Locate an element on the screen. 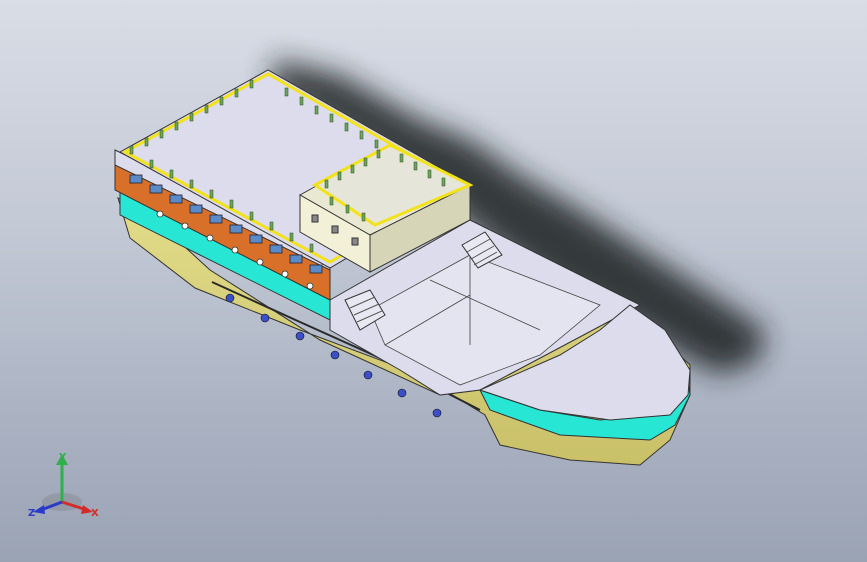 The width and height of the screenshot is (867, 562). z-axis-label: Z is located at coordinates (31, 513).